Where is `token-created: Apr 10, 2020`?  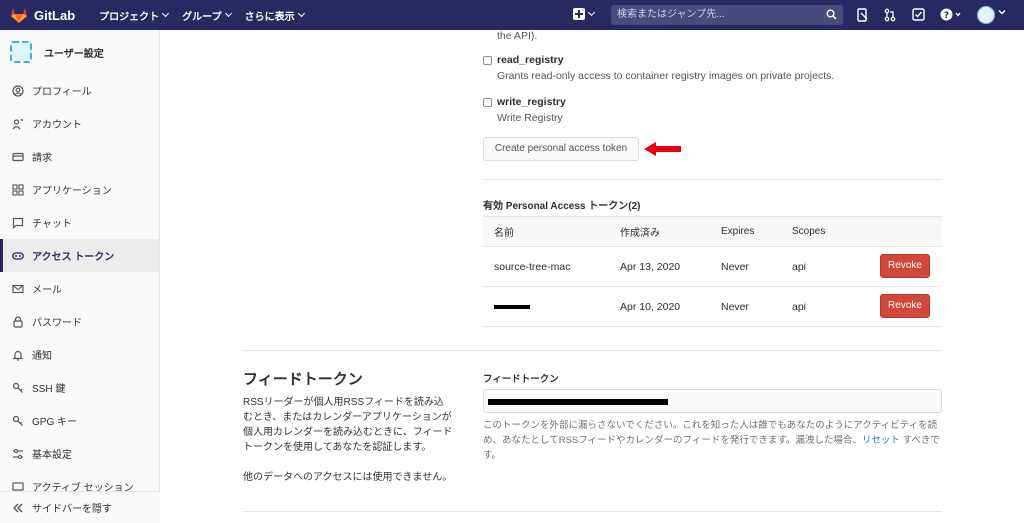 token-created: Apr 10, 2020 is located at coordinates (650, 306).